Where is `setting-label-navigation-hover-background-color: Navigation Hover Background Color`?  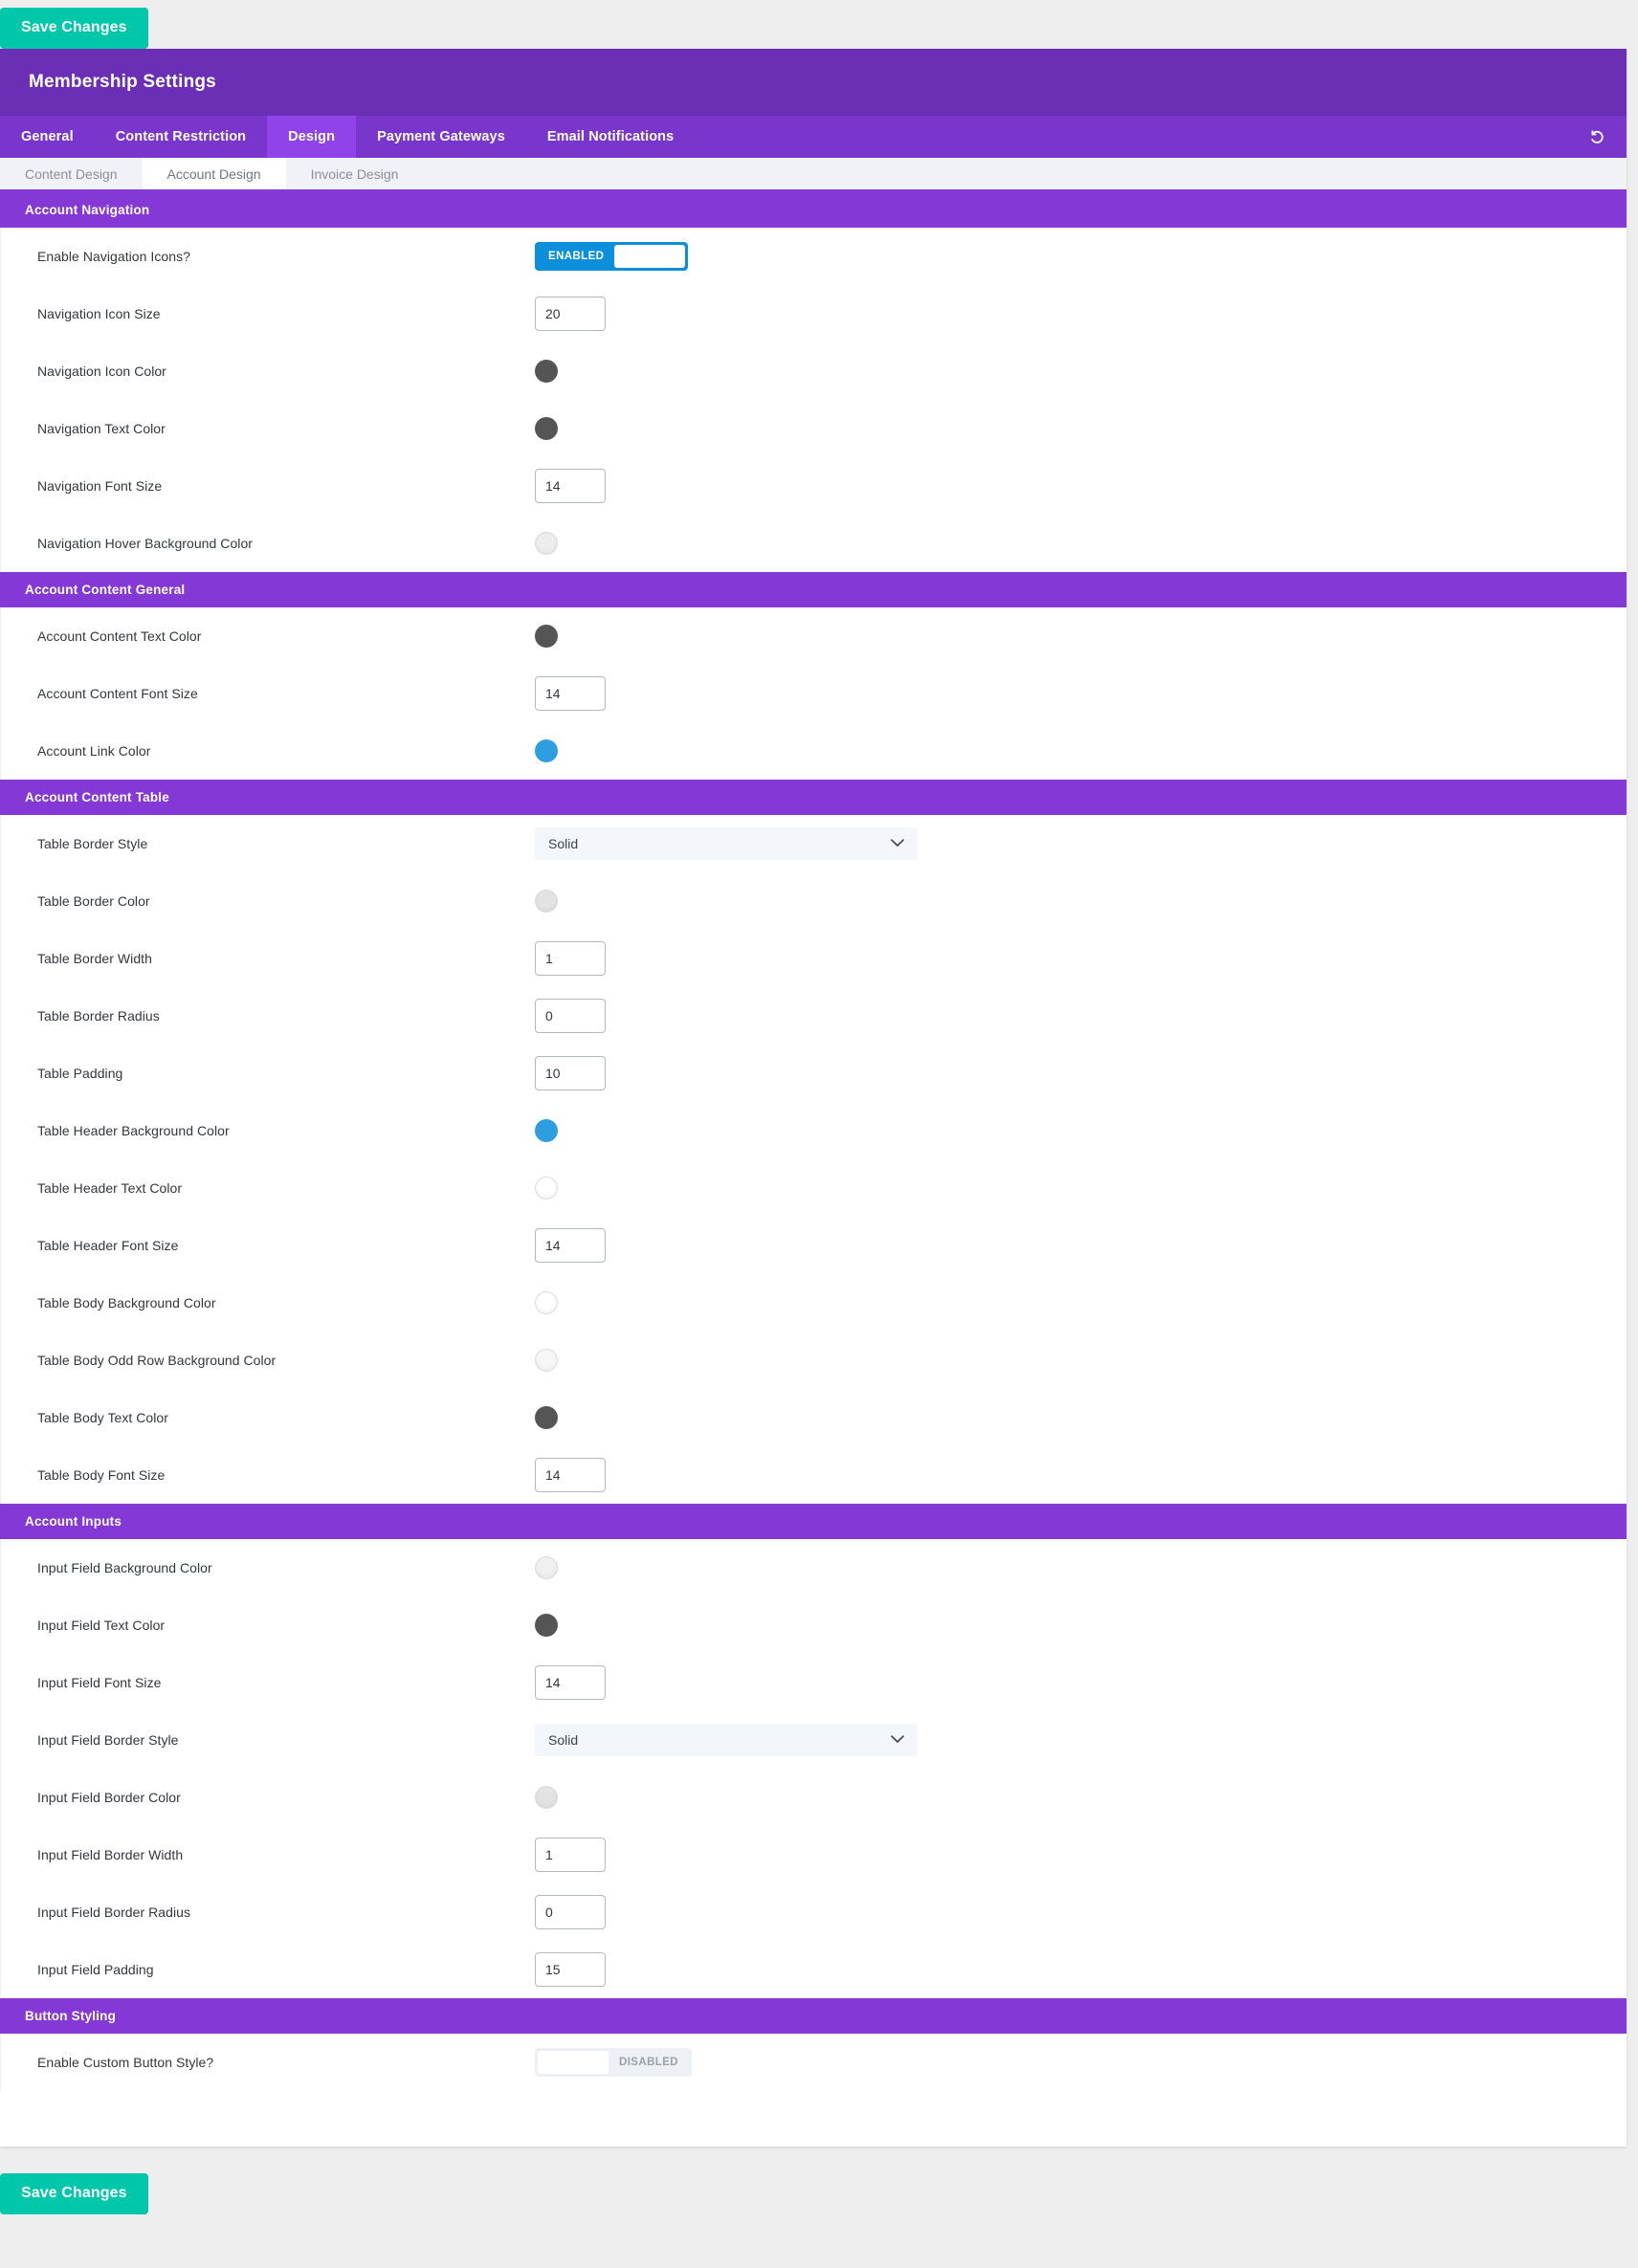 setting-label-navigation-hover-background-color: Navigation Hover Background Color is located at coordinates (145, 543).